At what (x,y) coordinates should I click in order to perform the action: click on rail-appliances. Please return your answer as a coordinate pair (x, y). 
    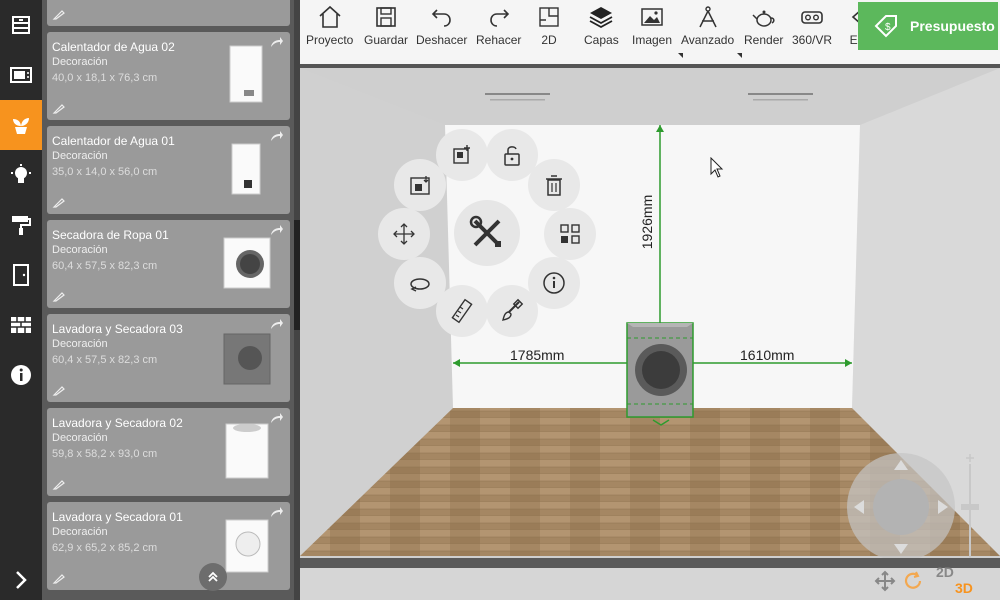
    Looking at the image, I should click on (21, 75).